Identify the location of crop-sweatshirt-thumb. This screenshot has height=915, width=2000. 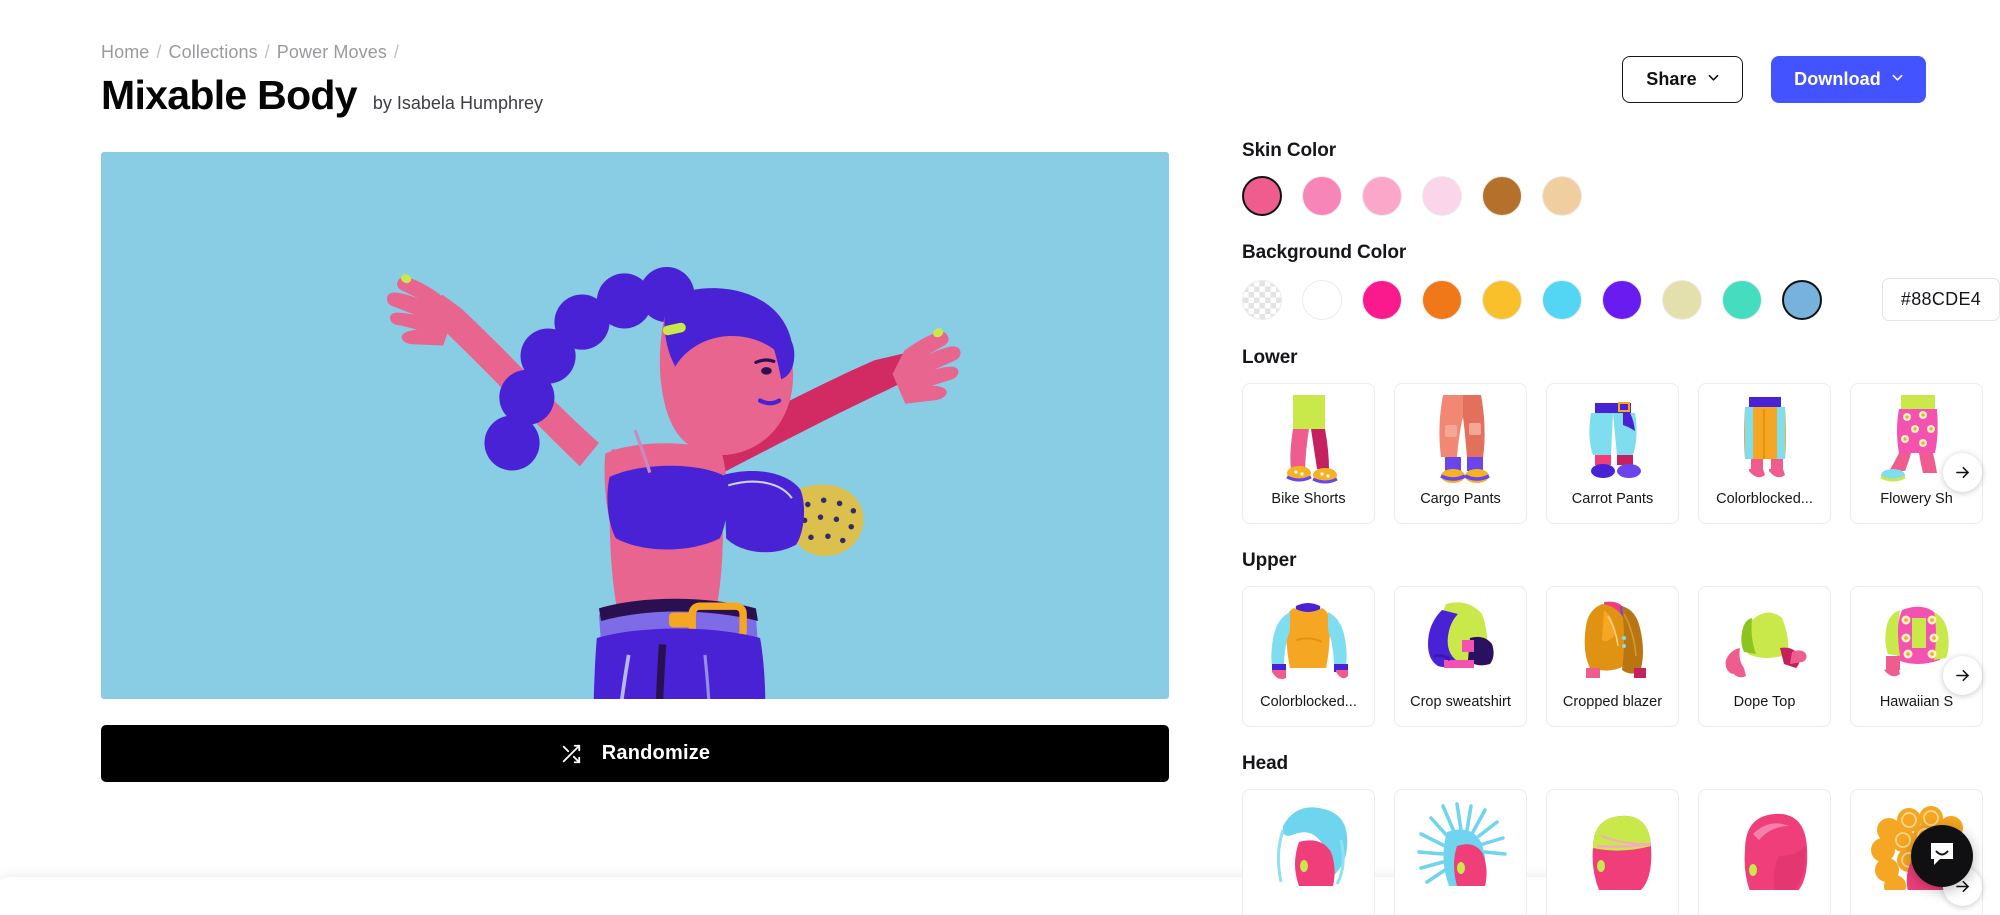
(1461, 642).